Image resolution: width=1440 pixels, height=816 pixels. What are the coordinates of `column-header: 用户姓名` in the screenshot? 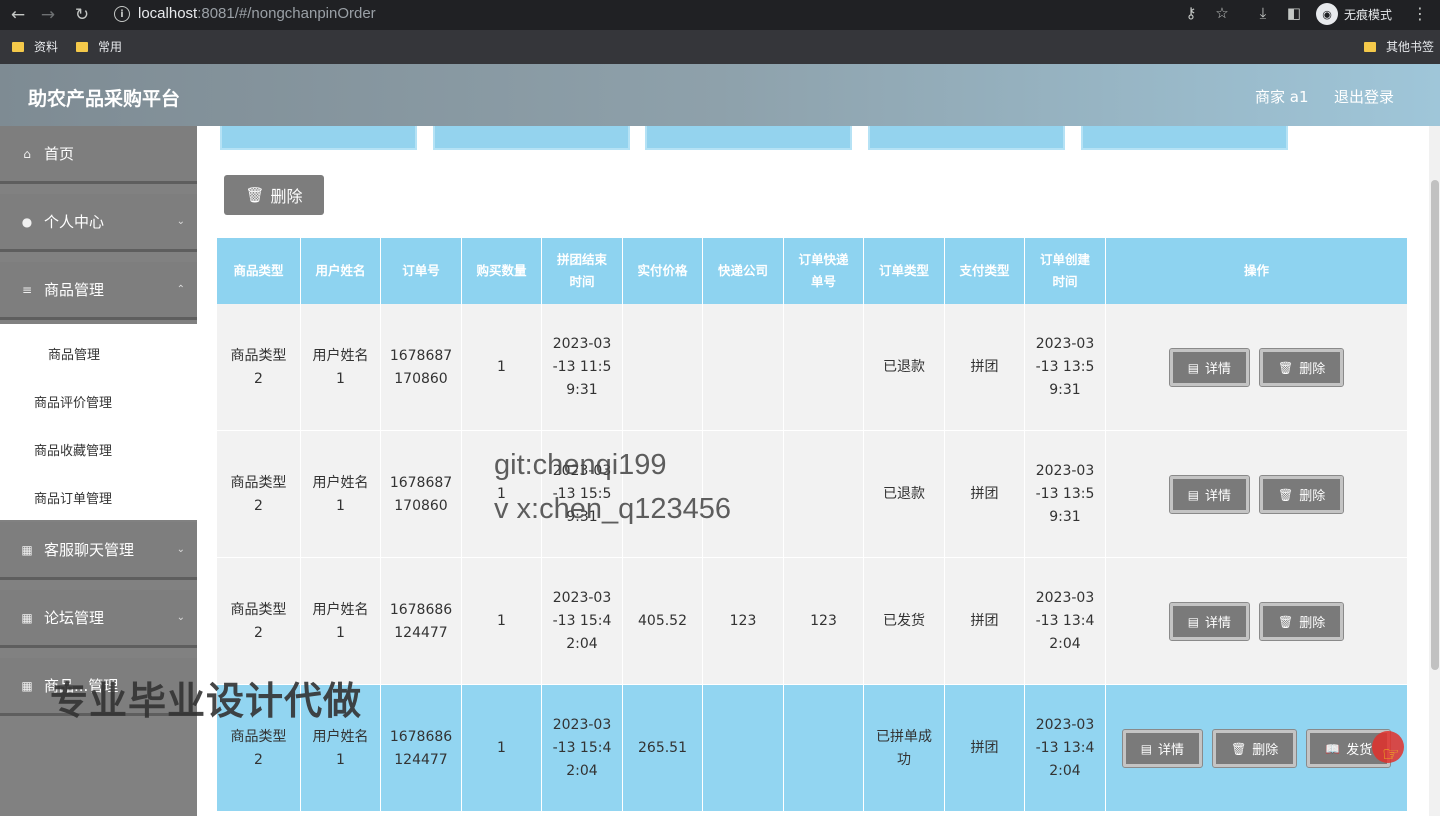 It's located at (341, 271).